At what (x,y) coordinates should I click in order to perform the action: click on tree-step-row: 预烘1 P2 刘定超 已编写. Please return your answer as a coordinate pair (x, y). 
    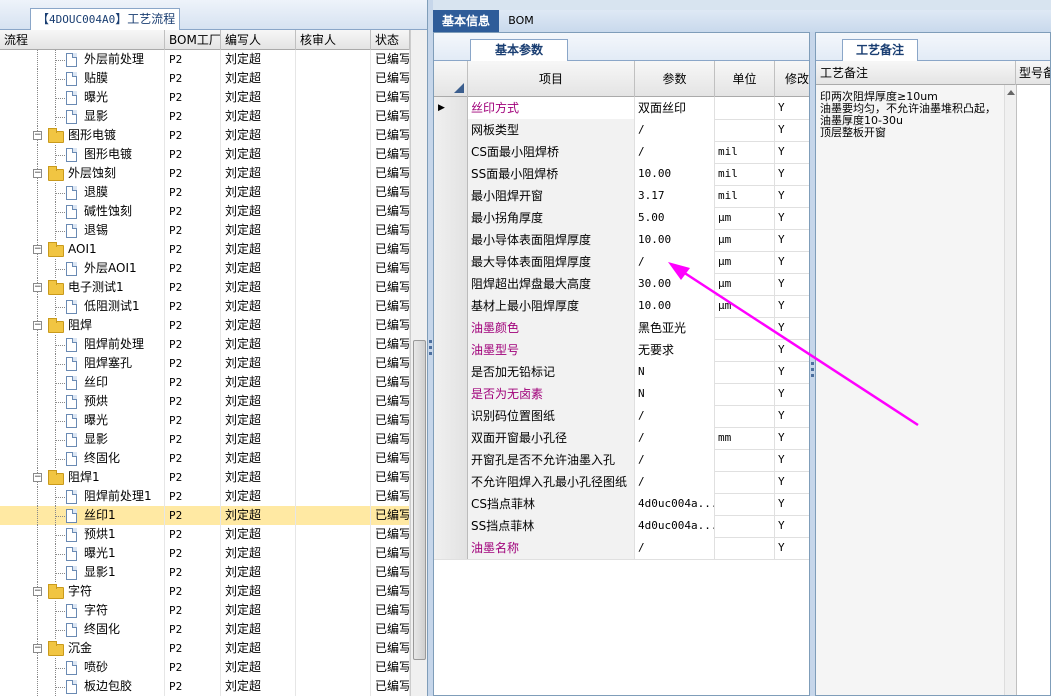
    Looking at the image, I should click on (205, 534).